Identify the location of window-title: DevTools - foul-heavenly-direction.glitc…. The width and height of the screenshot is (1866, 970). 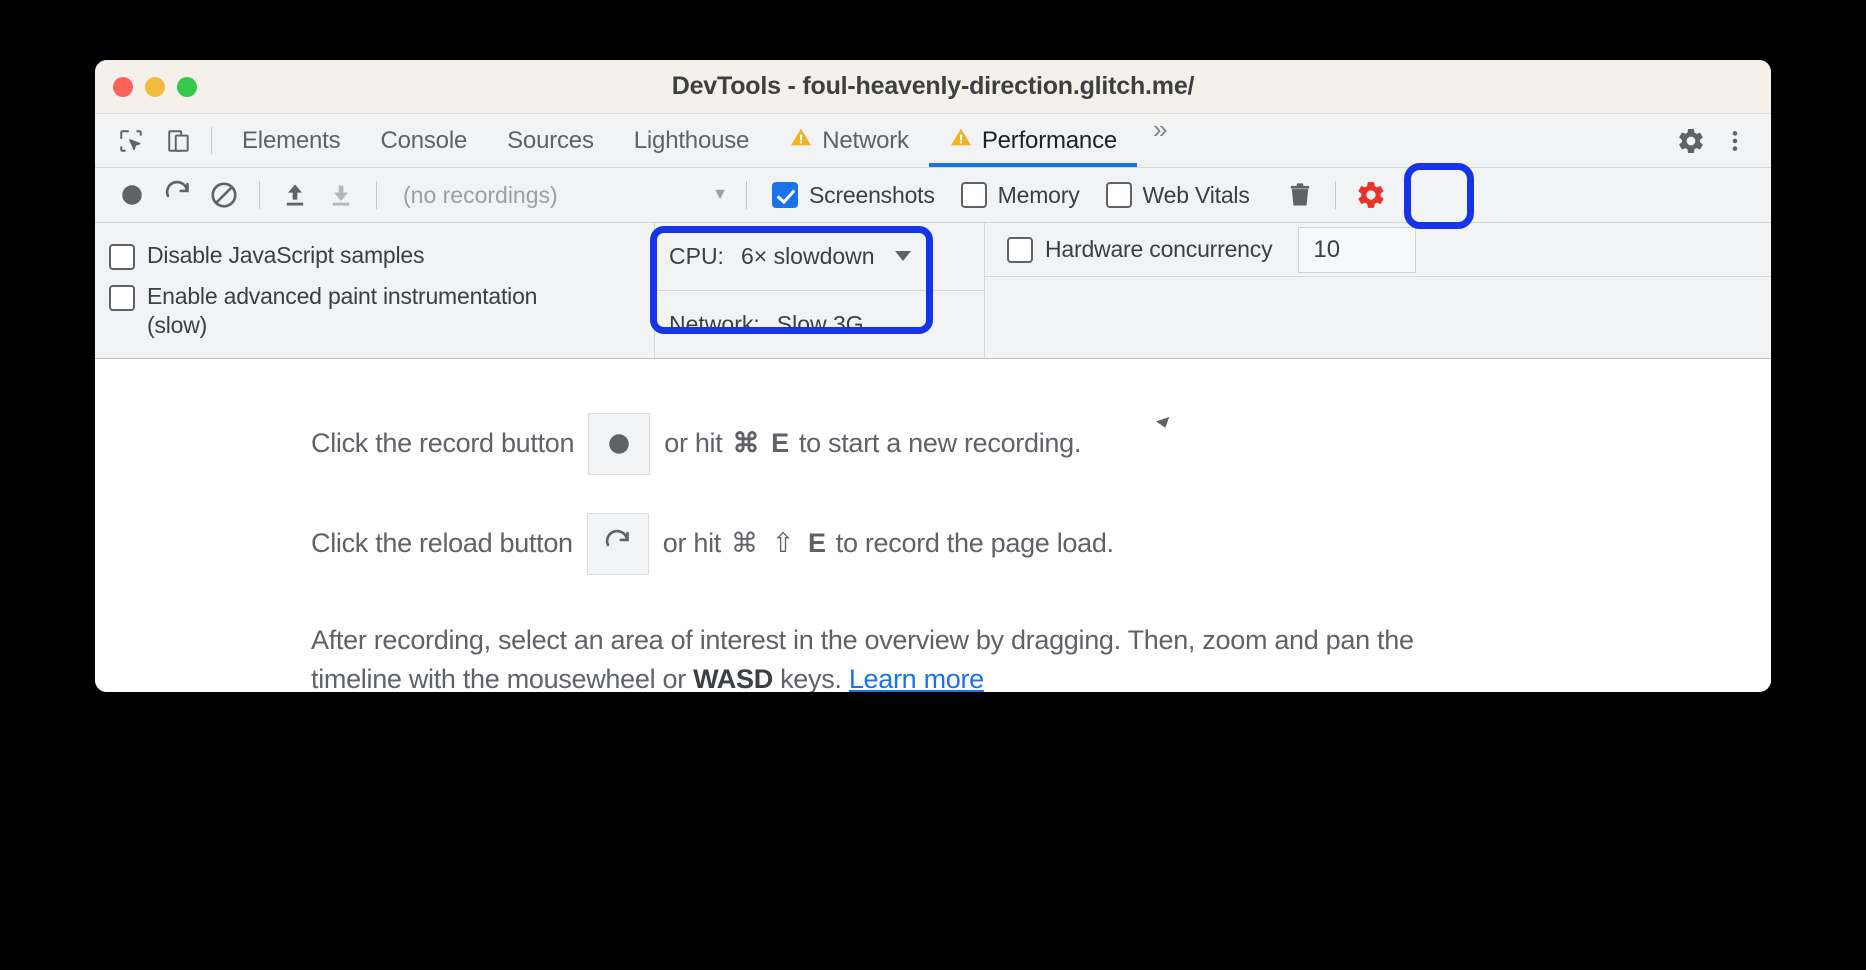
(933, 86).